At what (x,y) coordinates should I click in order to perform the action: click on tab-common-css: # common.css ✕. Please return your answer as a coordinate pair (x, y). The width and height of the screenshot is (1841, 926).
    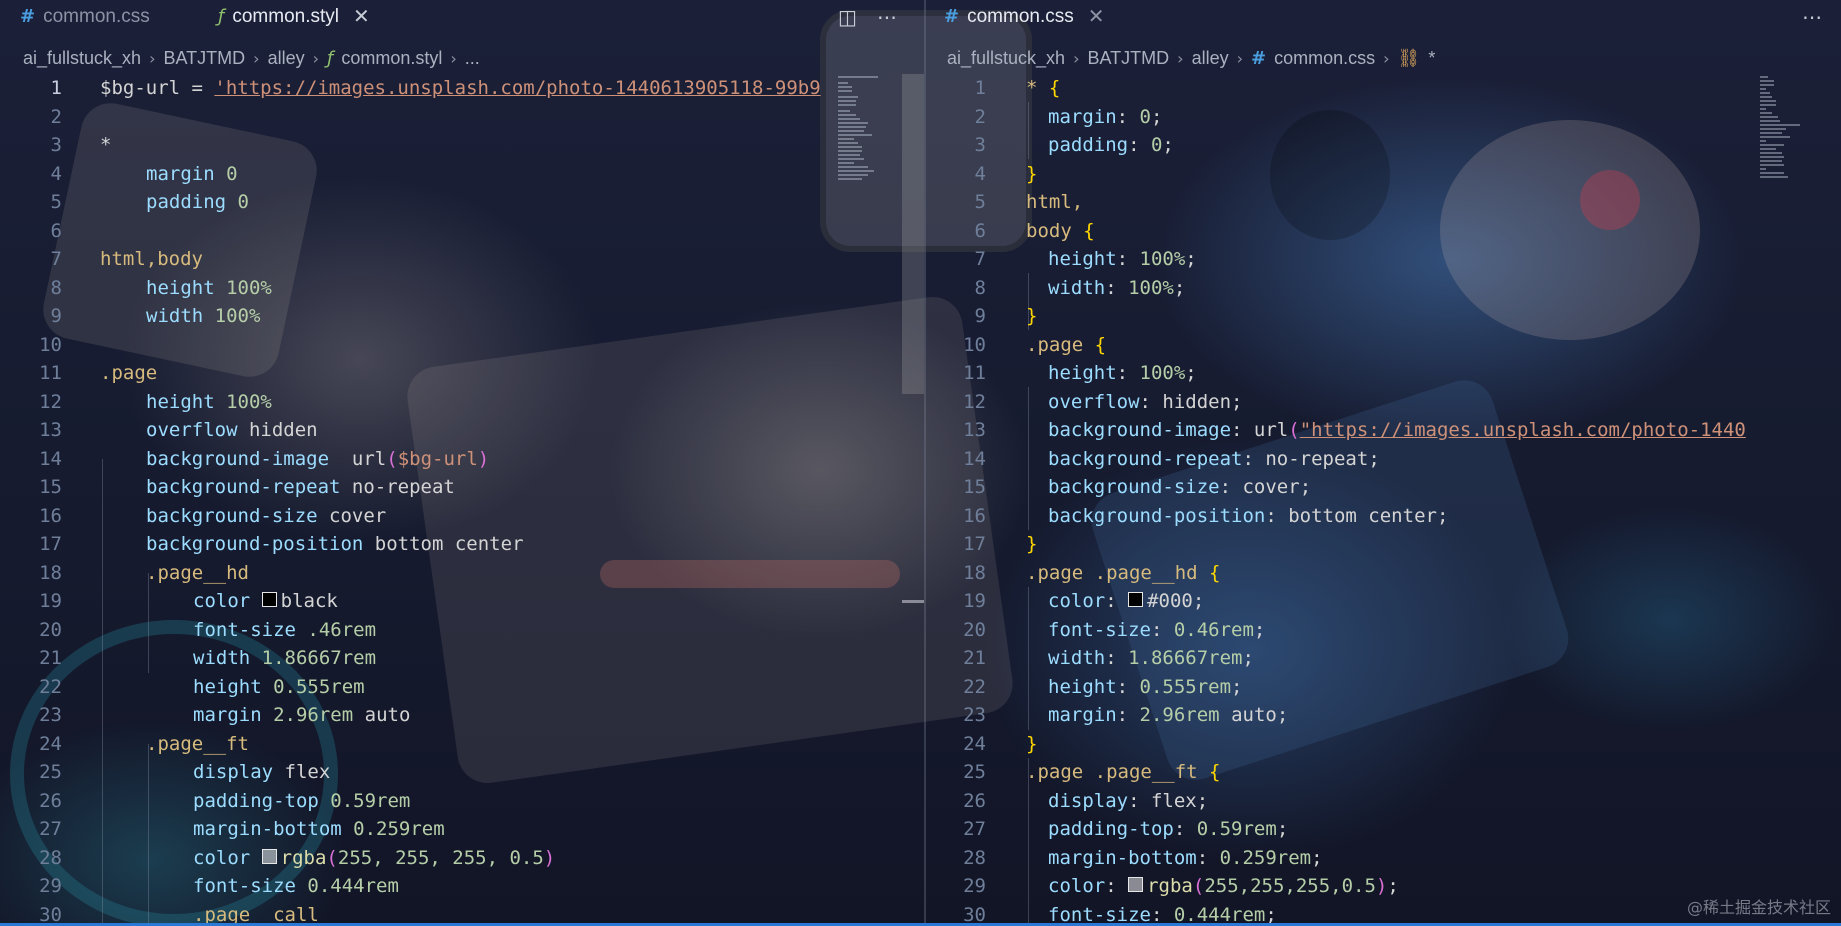
    Looking at the image, I should click on (1024, 16).